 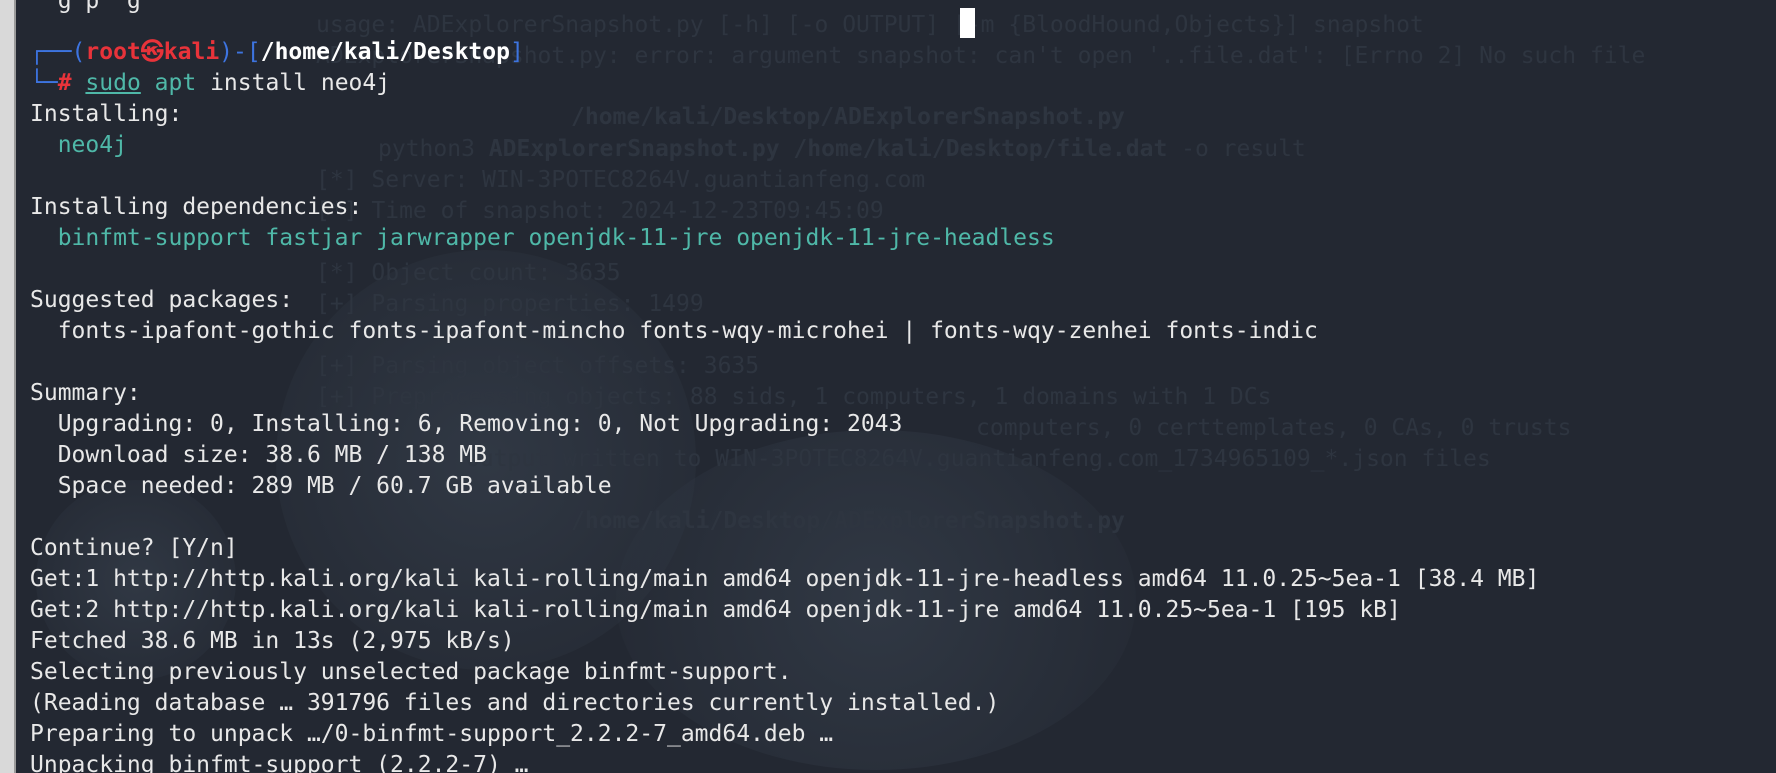 What do you see at coordinates (106, 114) in the screenshot?
I see `output-line: Installing:` at bounding box center [106, 114].